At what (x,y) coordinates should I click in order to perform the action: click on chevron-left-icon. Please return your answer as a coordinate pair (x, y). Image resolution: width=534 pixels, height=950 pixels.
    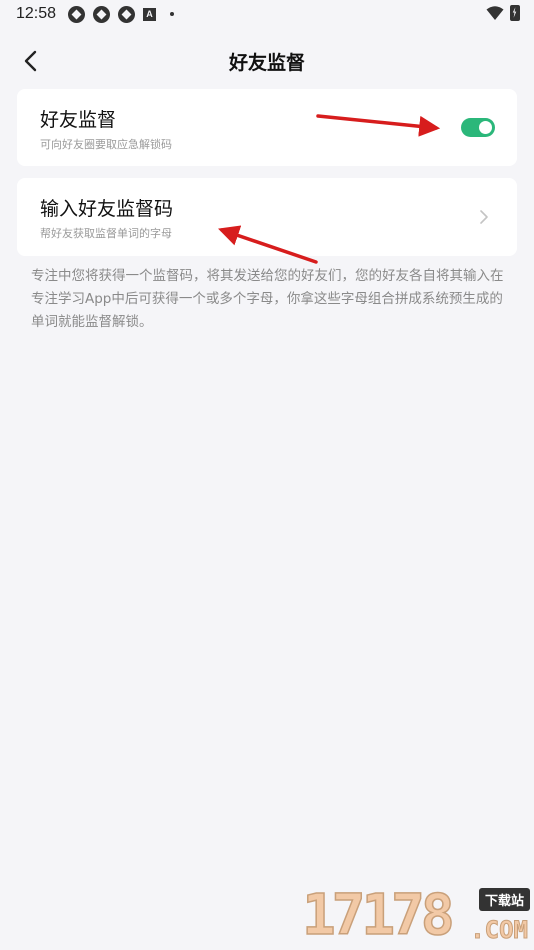
    Looking at the image, I should click on (30, 61).